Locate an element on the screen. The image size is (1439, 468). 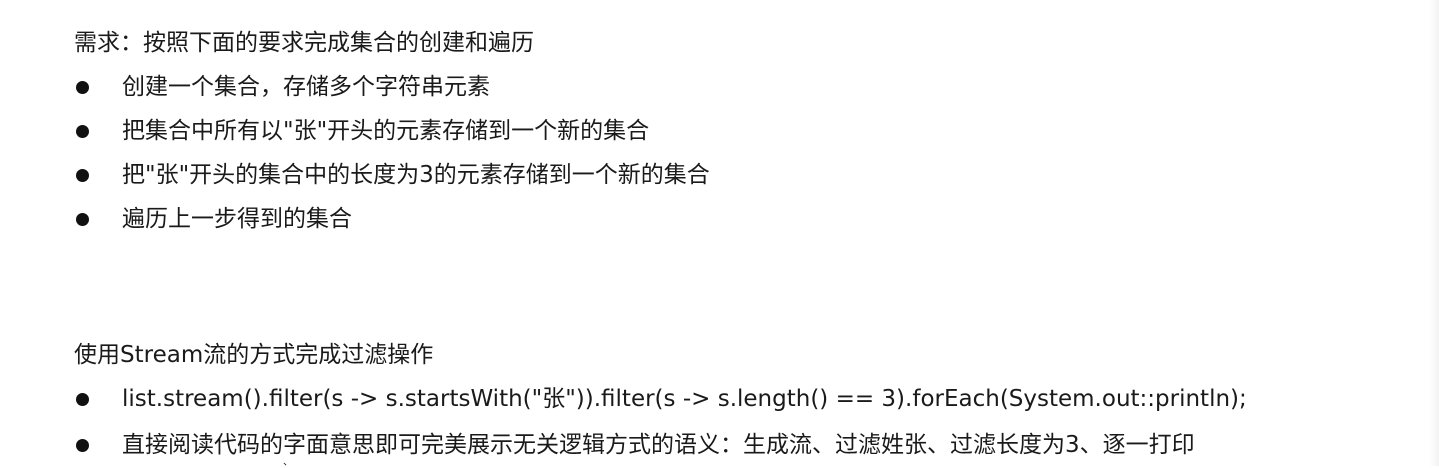
page-edge is located at coordinates (1434, 233).